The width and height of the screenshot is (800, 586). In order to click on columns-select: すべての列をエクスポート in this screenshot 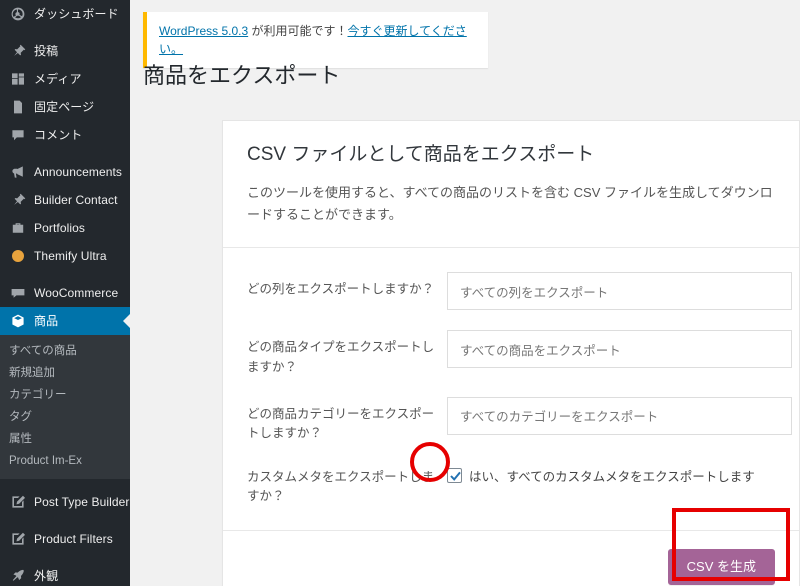, I will do `click(619, 291)`.